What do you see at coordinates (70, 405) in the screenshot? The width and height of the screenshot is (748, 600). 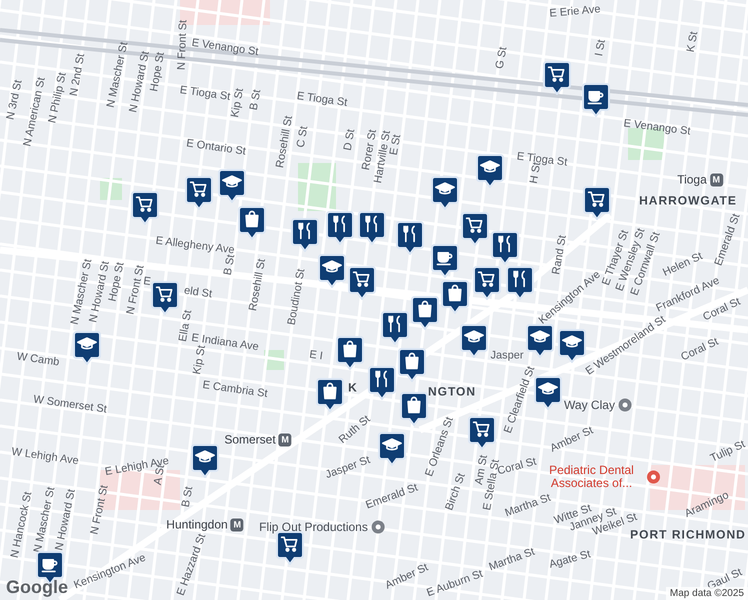 I see `street-label: W Somerset St` at bounding box center [70, 405].